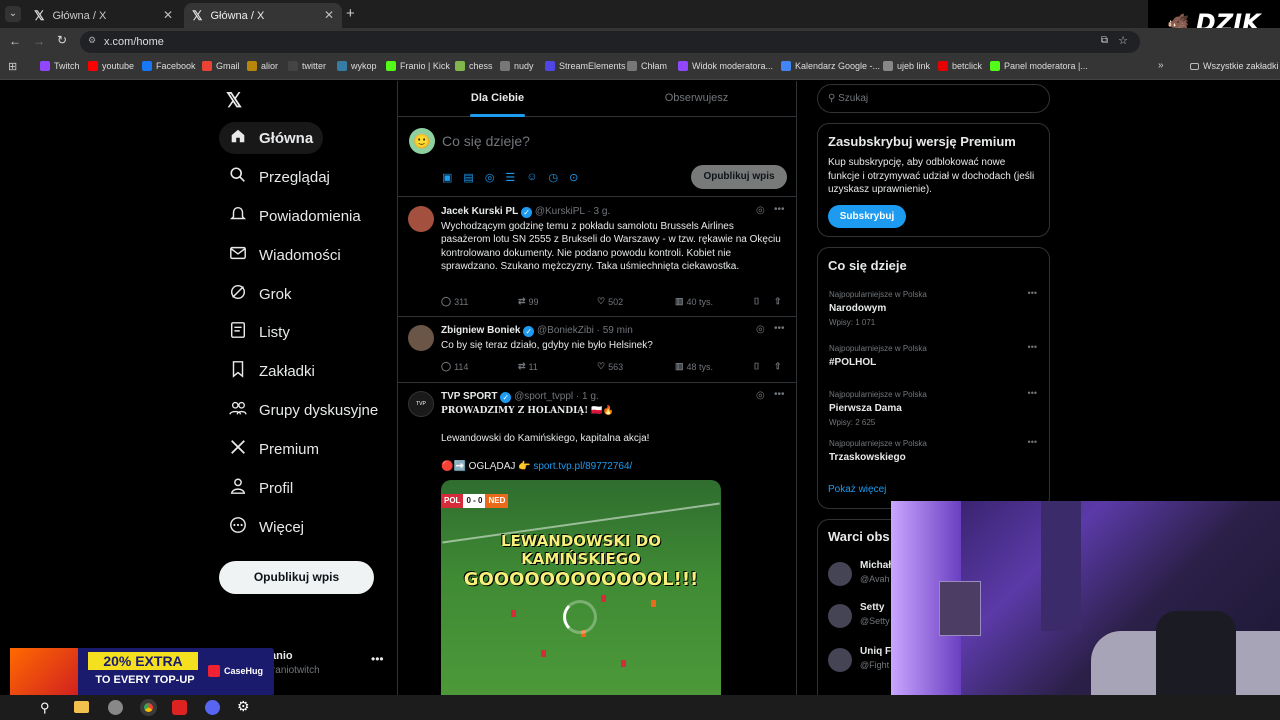  I want to click on search-icon: ⚲, so click(45, 708).